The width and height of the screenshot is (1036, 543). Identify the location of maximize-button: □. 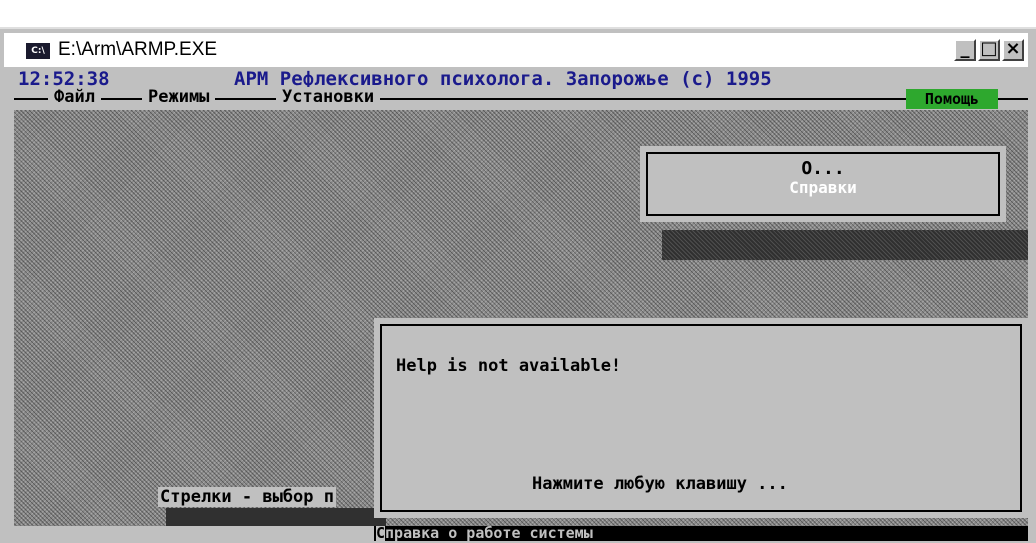
(989, 50).